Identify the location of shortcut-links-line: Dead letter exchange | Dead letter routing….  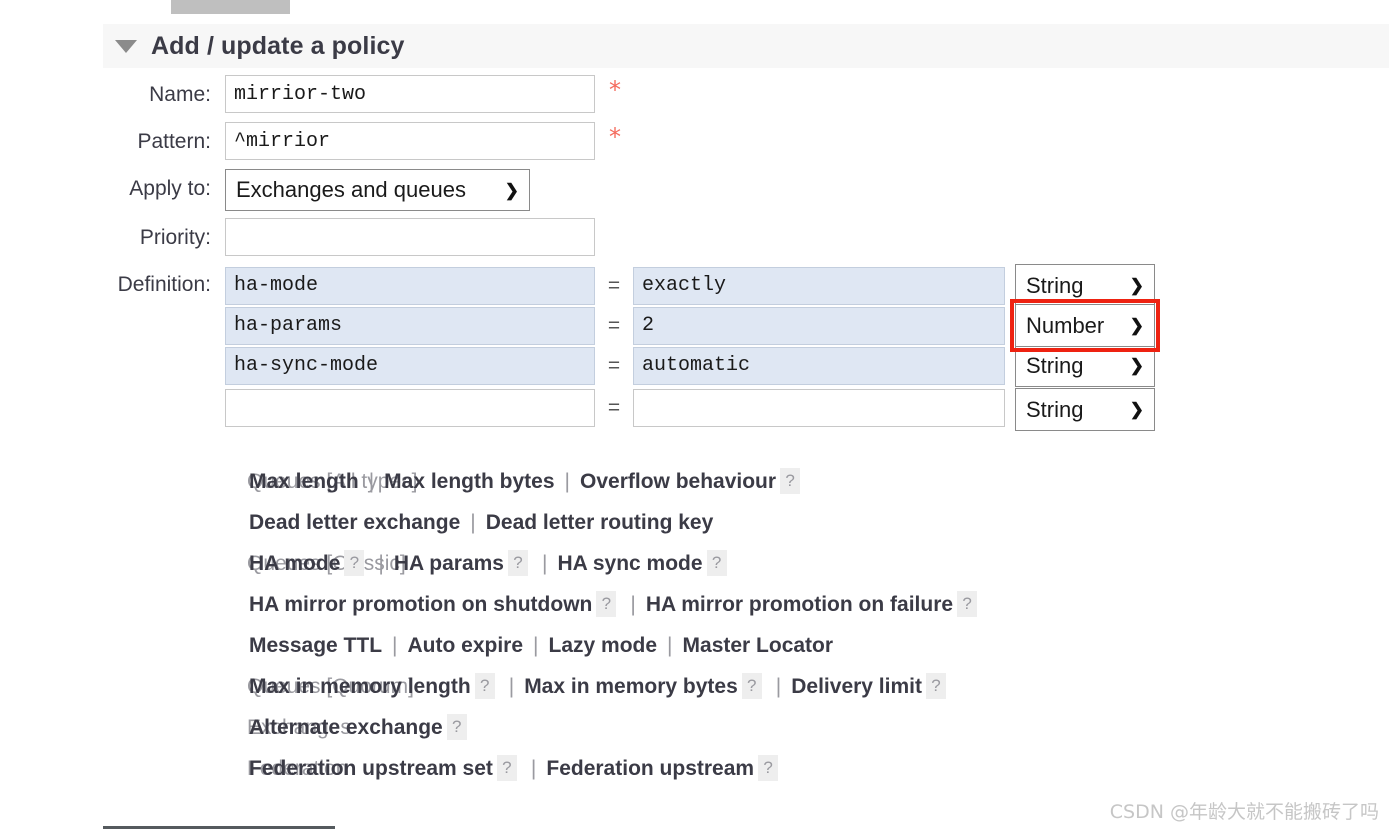
(526, 523).